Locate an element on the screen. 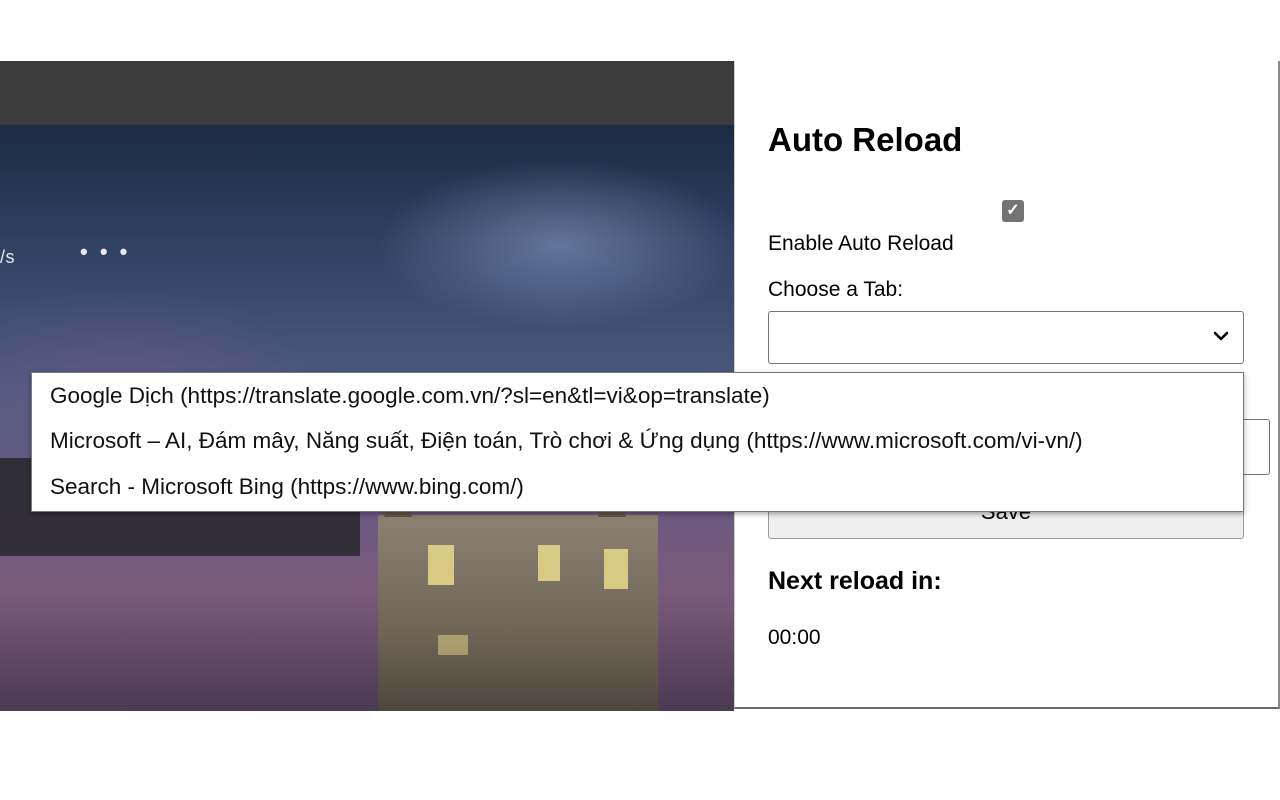  next-reload-label: Next reload in: is located at coordinates (855, 581).